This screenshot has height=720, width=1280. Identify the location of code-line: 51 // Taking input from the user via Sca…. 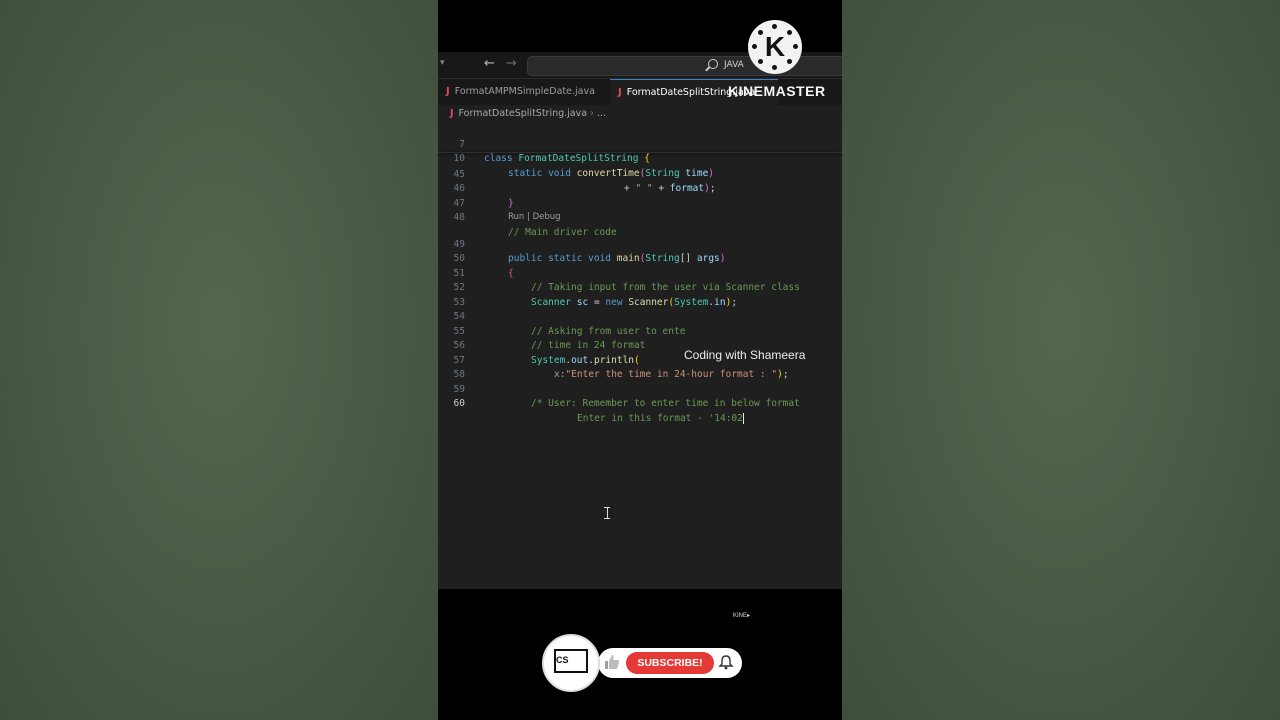
(640, 273).